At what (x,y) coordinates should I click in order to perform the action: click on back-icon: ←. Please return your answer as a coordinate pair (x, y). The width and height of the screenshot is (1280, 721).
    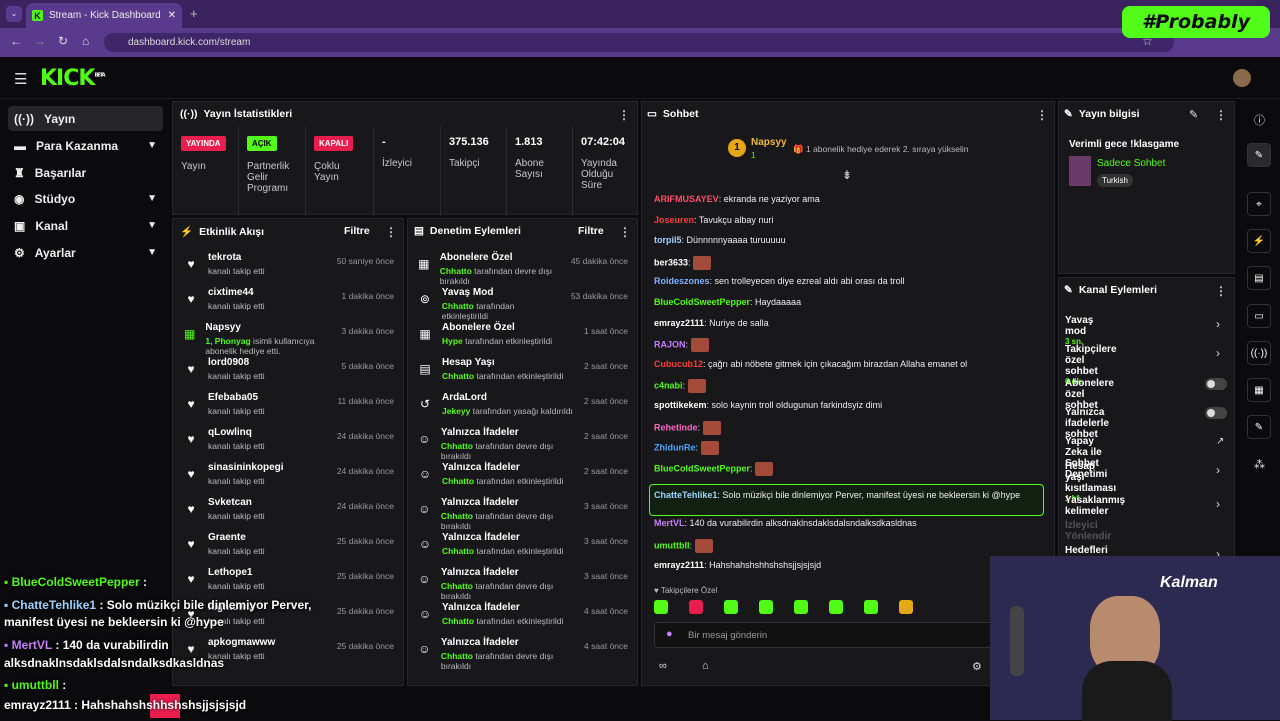
    Looking at the image, I should click on (16, 41).